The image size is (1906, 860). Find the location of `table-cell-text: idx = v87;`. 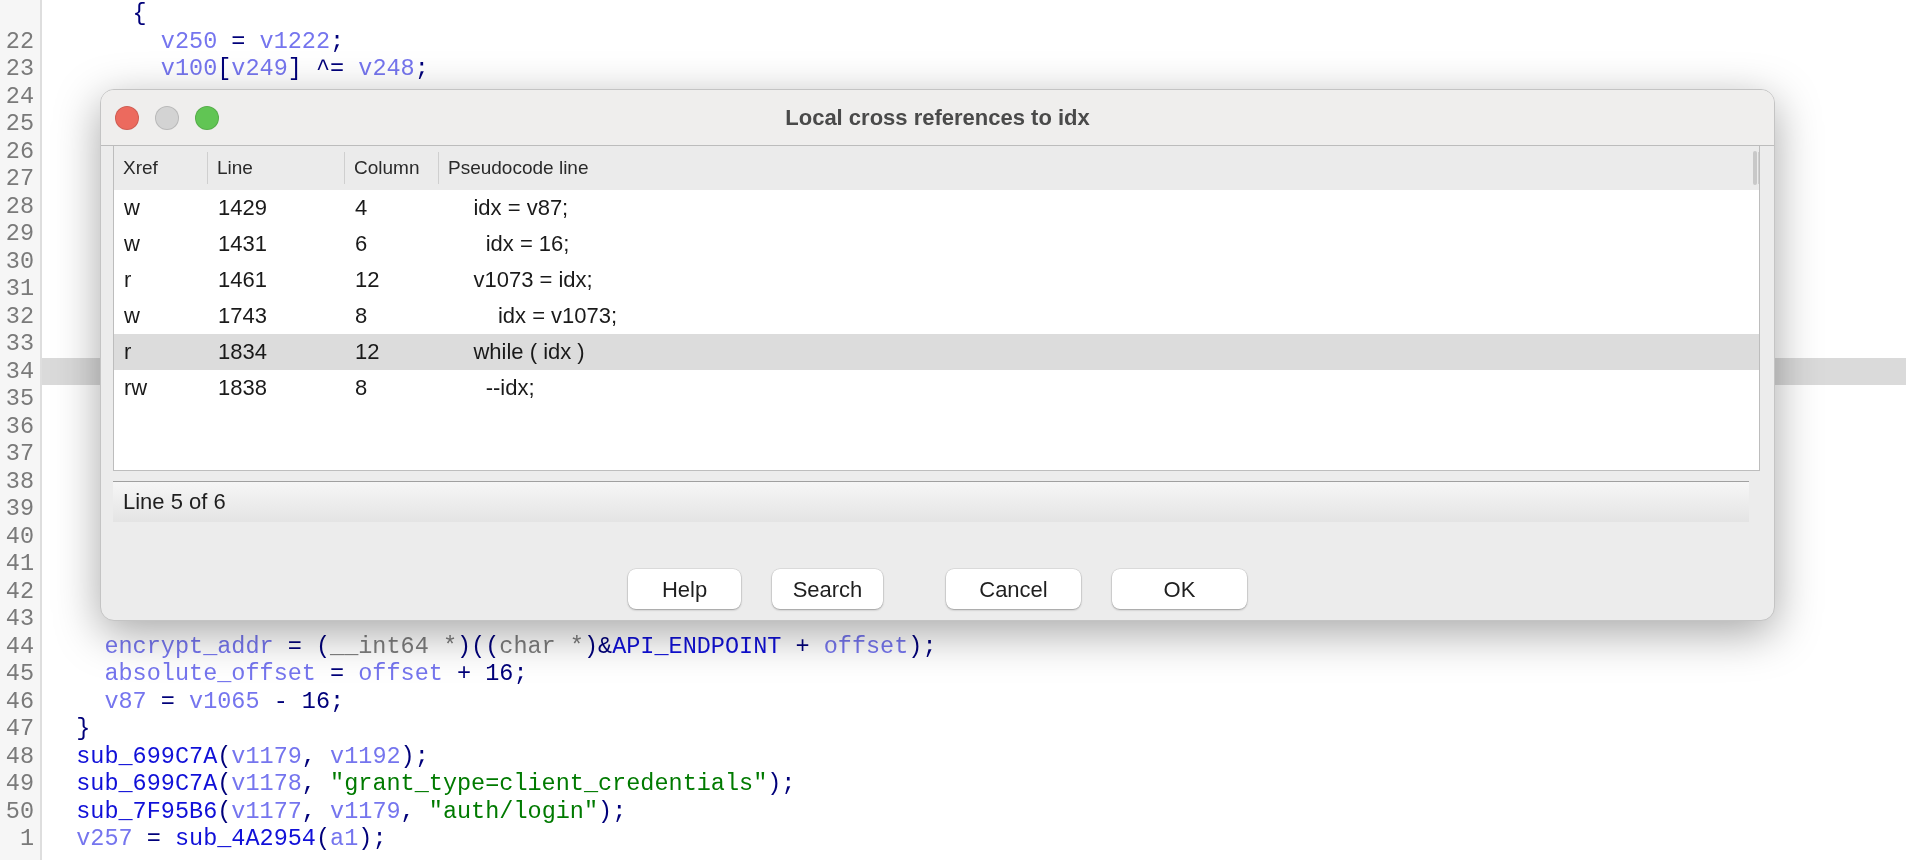

table-cell-text: idx = v87; is located at coordinates (520, 208).